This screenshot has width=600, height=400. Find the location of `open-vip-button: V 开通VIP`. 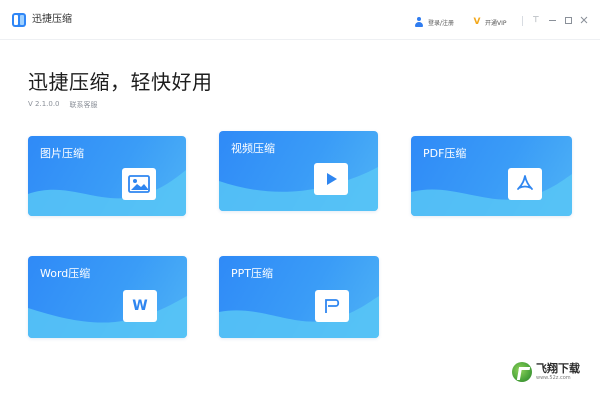

open-vip-button: V 开通VIP is located at coordinates (489, 22).